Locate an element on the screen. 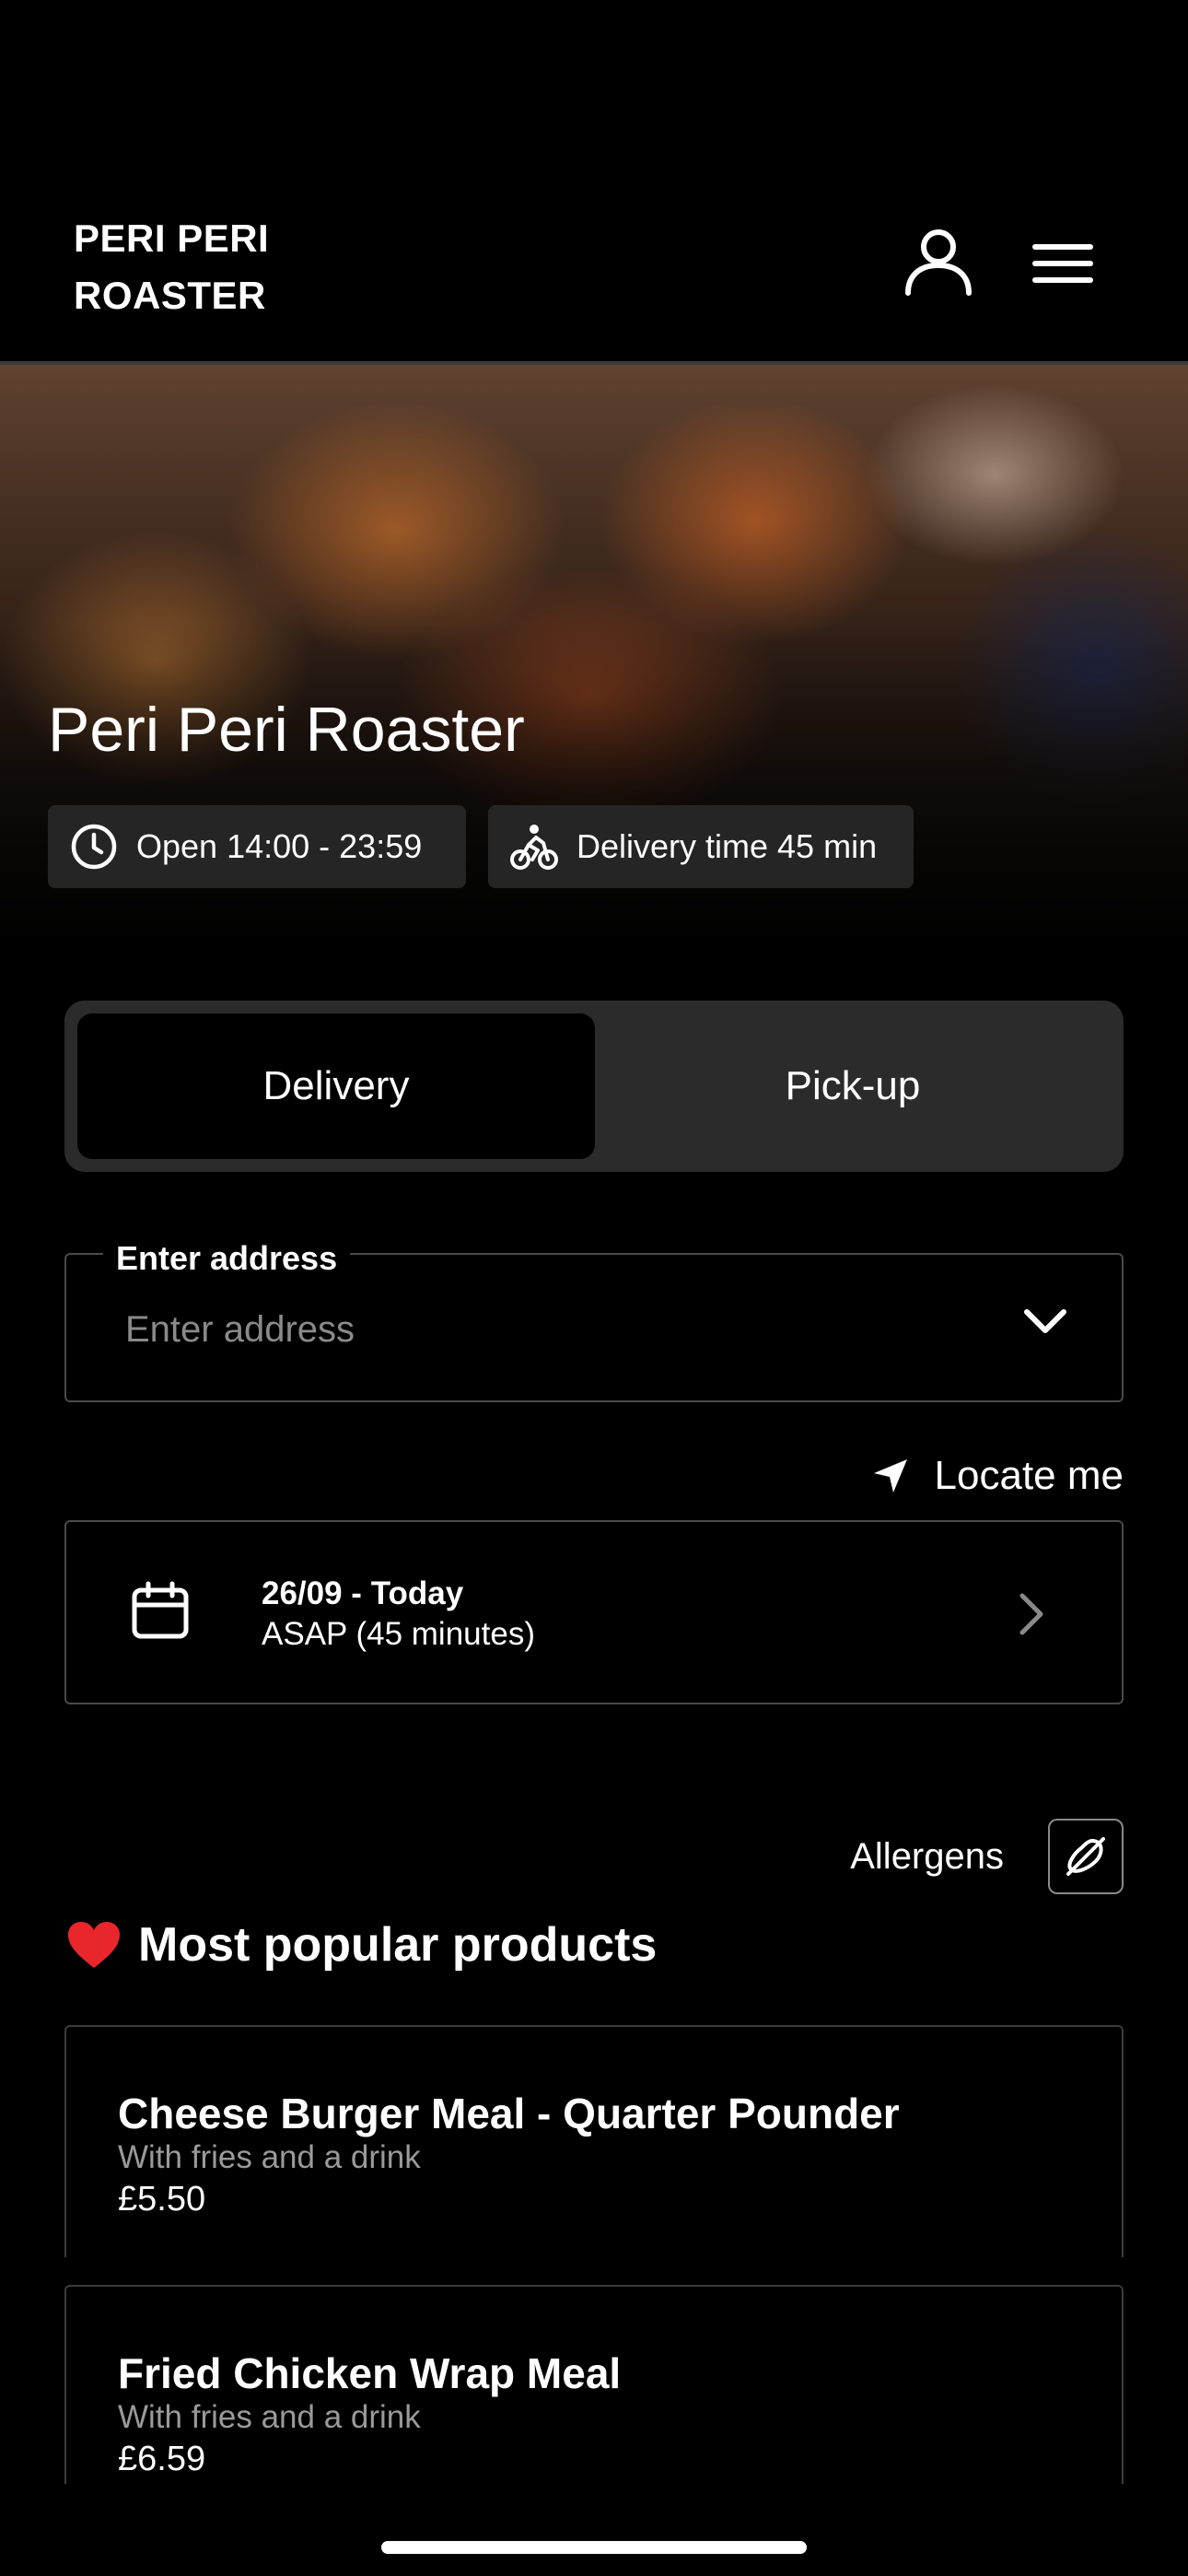 This screenshot has width=1188, height=2576. delivery-time-text: Delivery time 45 min is located at coordinates (727, 846).